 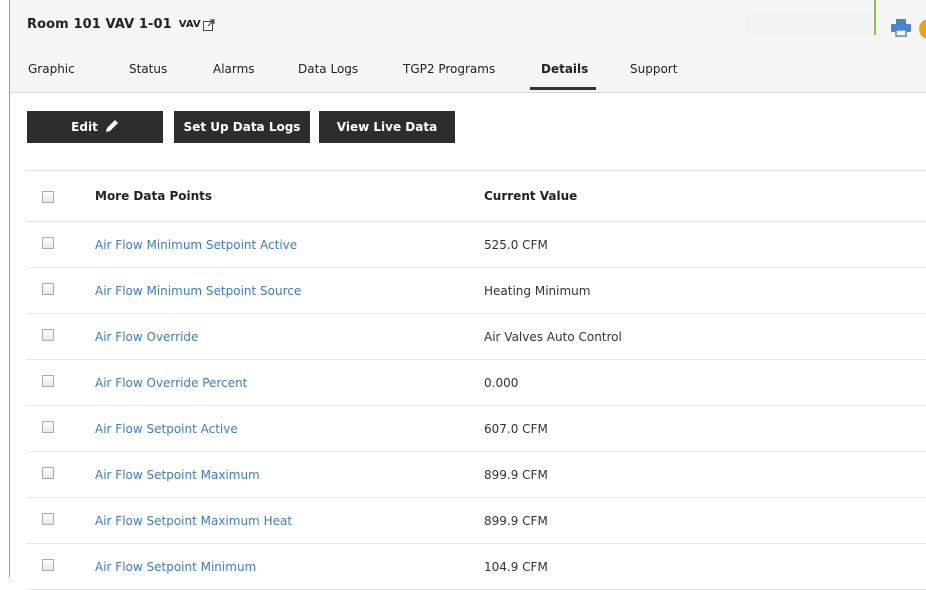 What do you see at coordinates (234, 69) in the screenshot?
I see `tab-alarms: Alarms` at bounding box center [234, 69].